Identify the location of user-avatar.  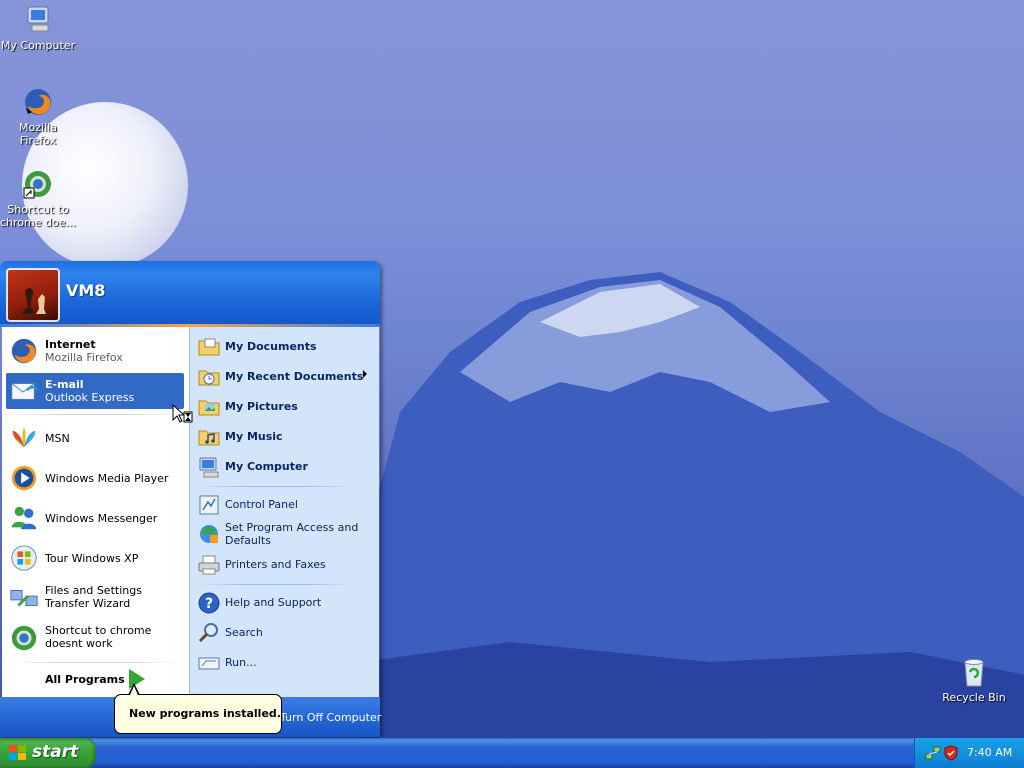
(33, 295).